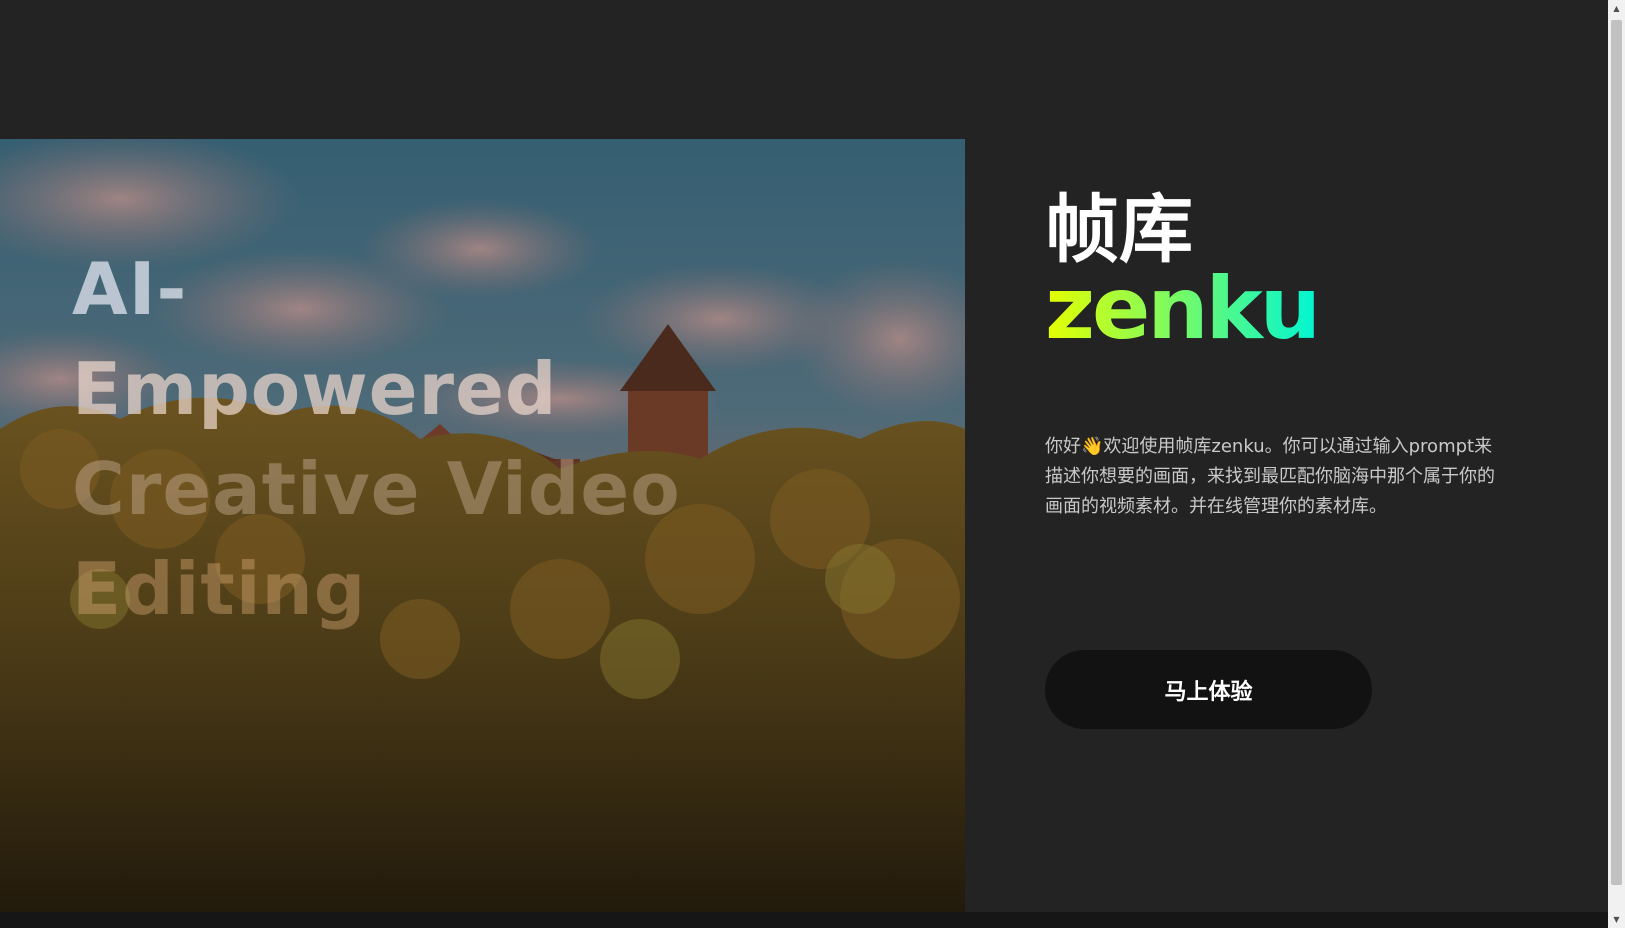  What do you see at coordinates (219, 589) in the screenshot?
I see `headline-line-4: Editing` at bounding box center [219, 589].